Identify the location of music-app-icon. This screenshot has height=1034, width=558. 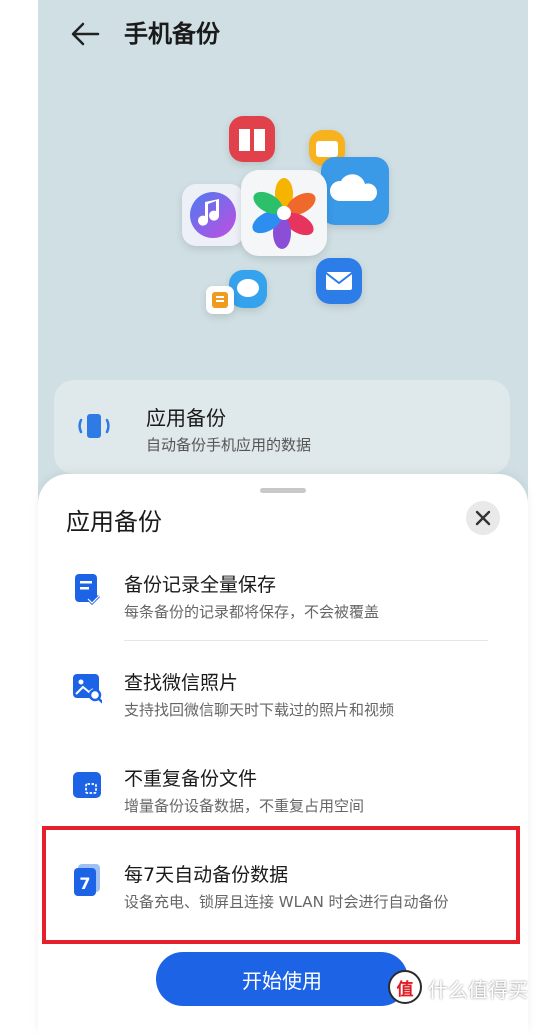
(213, 215).